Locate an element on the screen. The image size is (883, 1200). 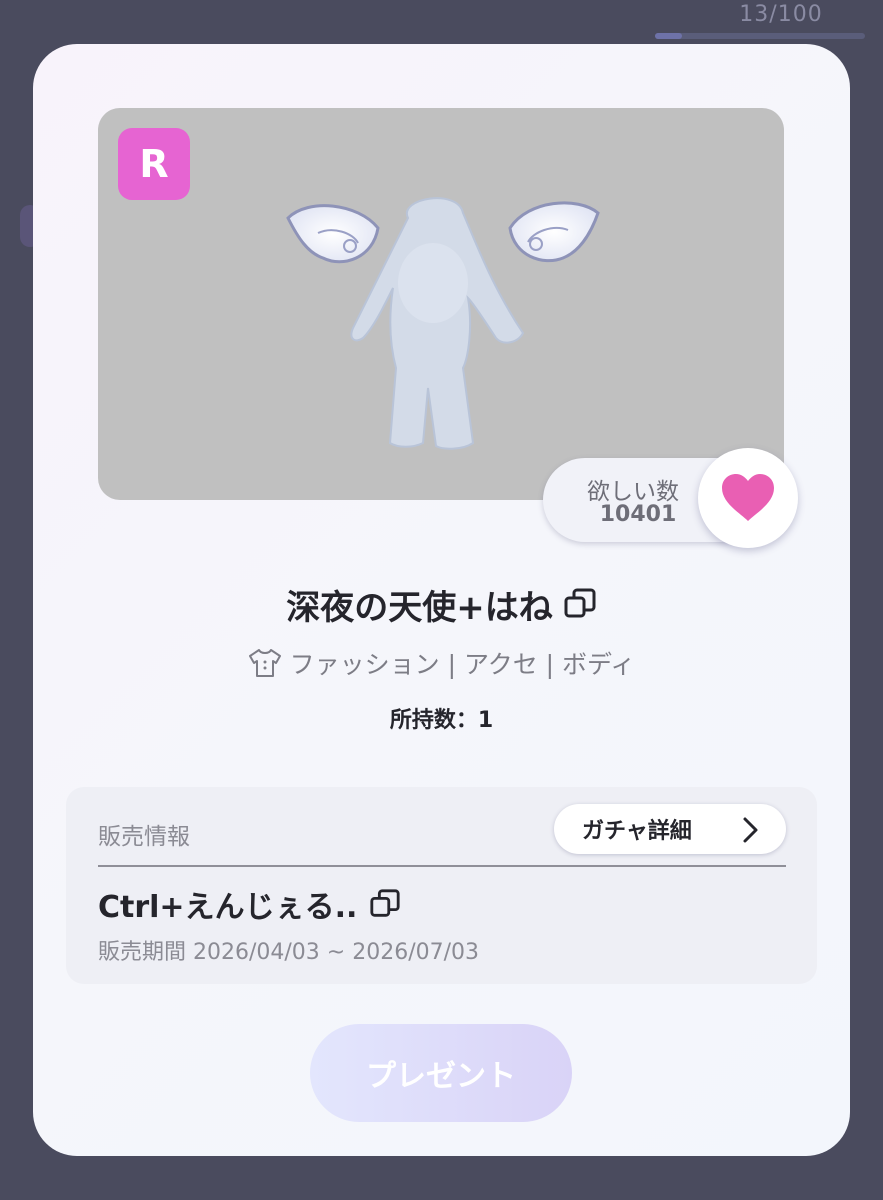
sales-period: 販売期間 2026/04/03 ~ 2026/07/03 is located at coordinates (289, 952).